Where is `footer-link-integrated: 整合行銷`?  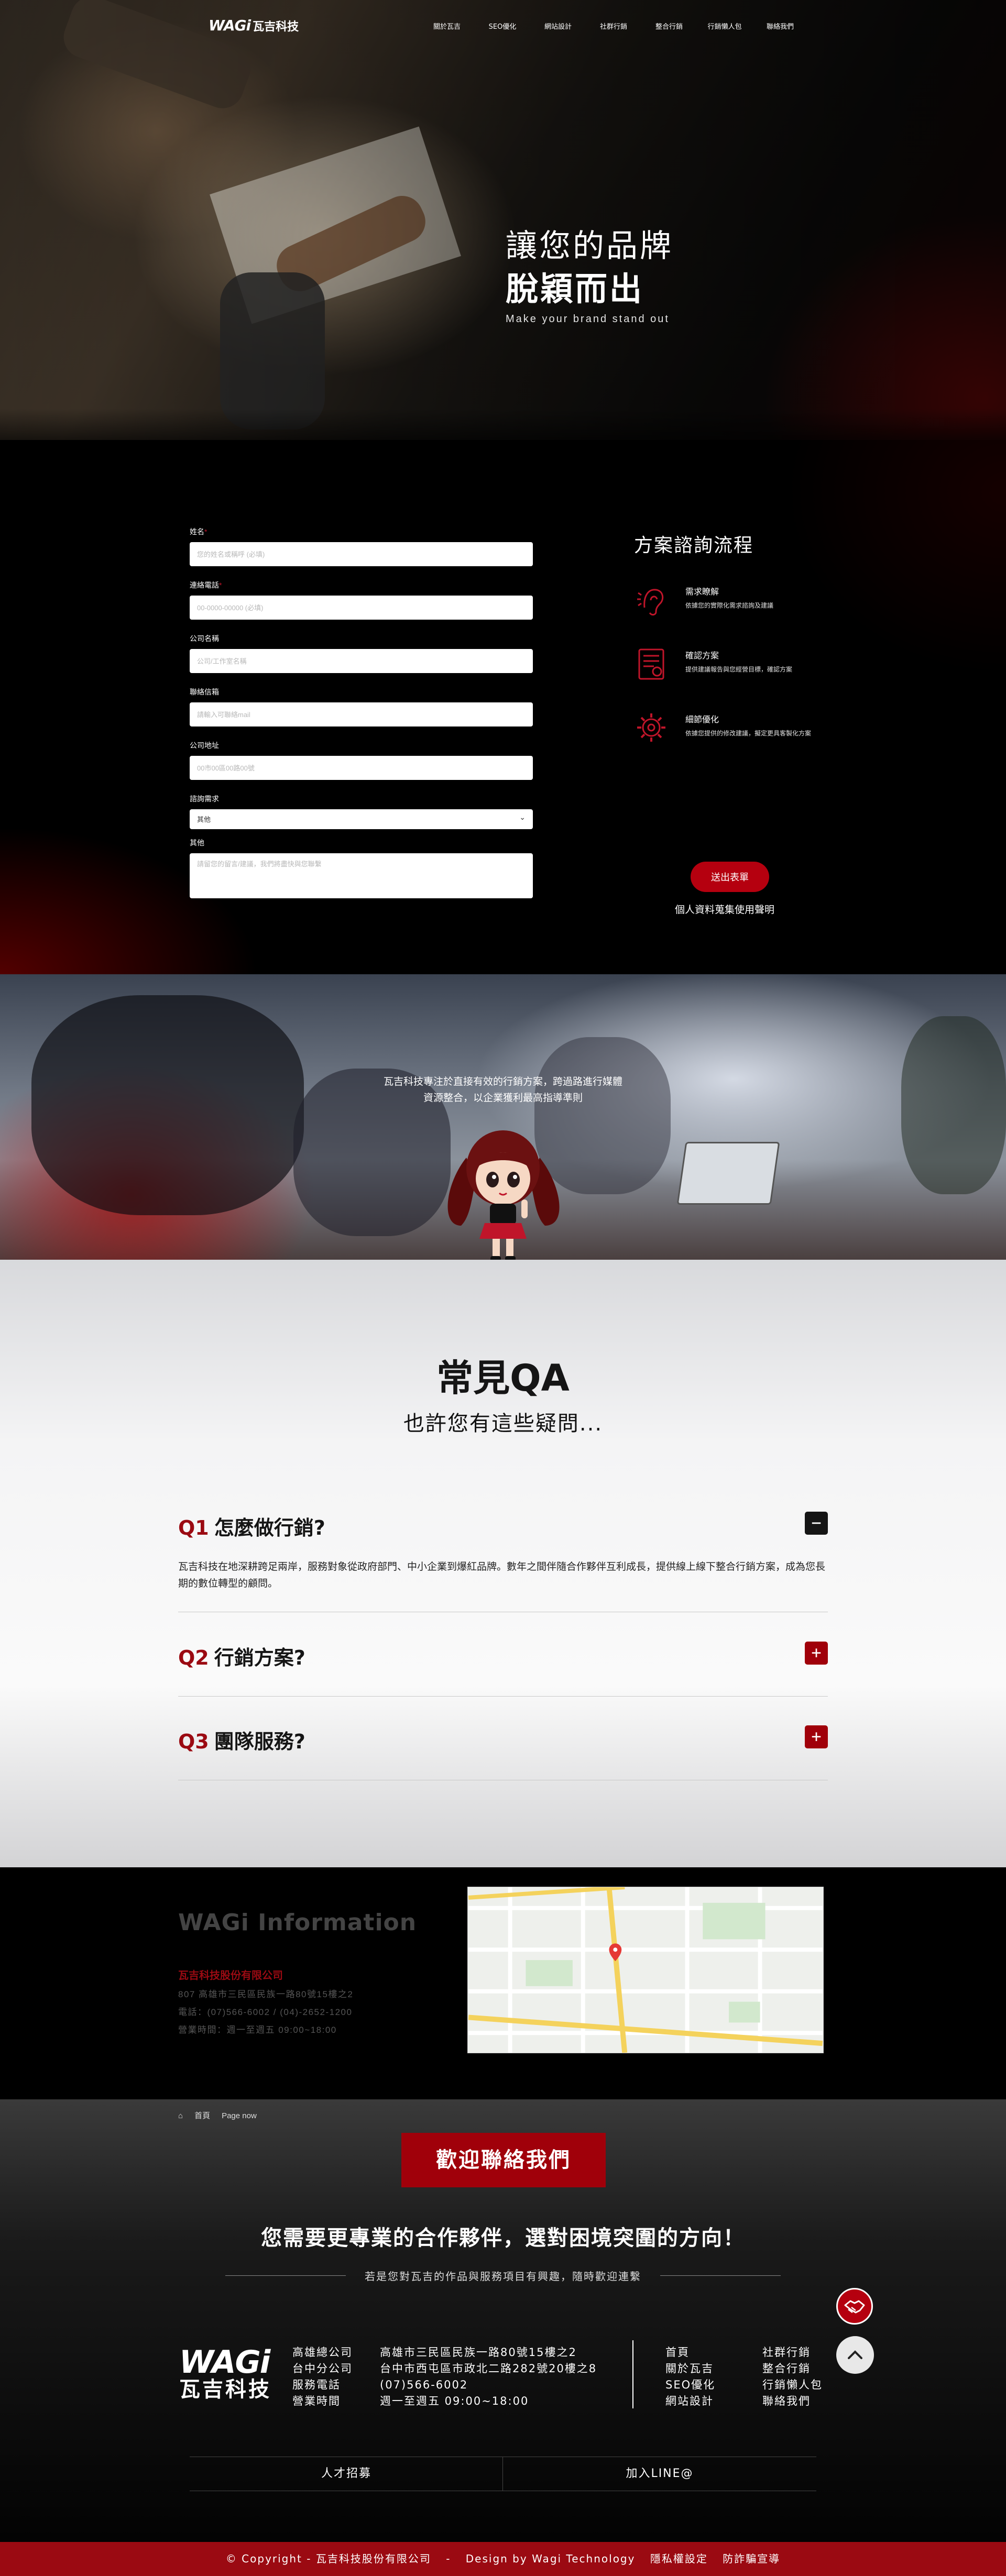
footer-link-integrated: 整合行銷 is located at coordinates (792, 2369).